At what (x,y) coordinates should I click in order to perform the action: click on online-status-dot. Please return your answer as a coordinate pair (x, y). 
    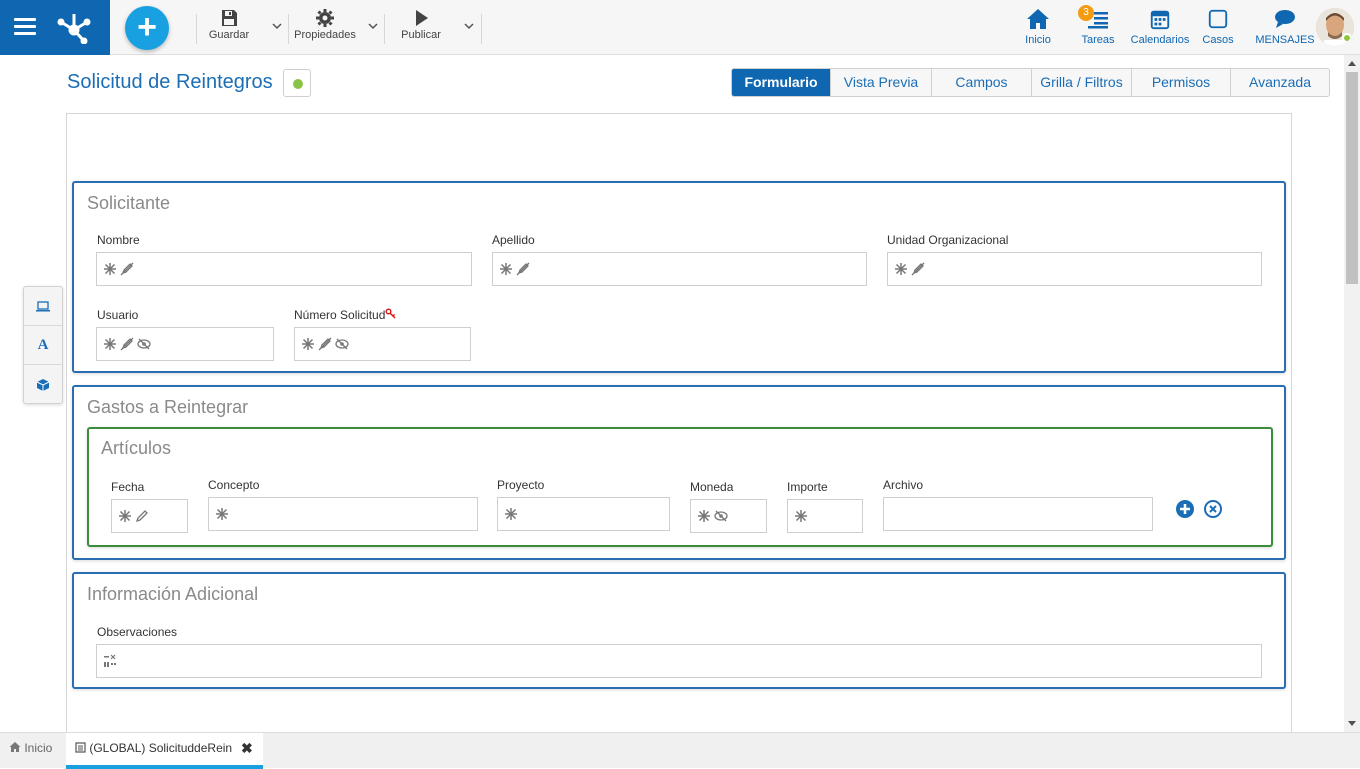
    Looking at the image, I should click on (1347, 38).